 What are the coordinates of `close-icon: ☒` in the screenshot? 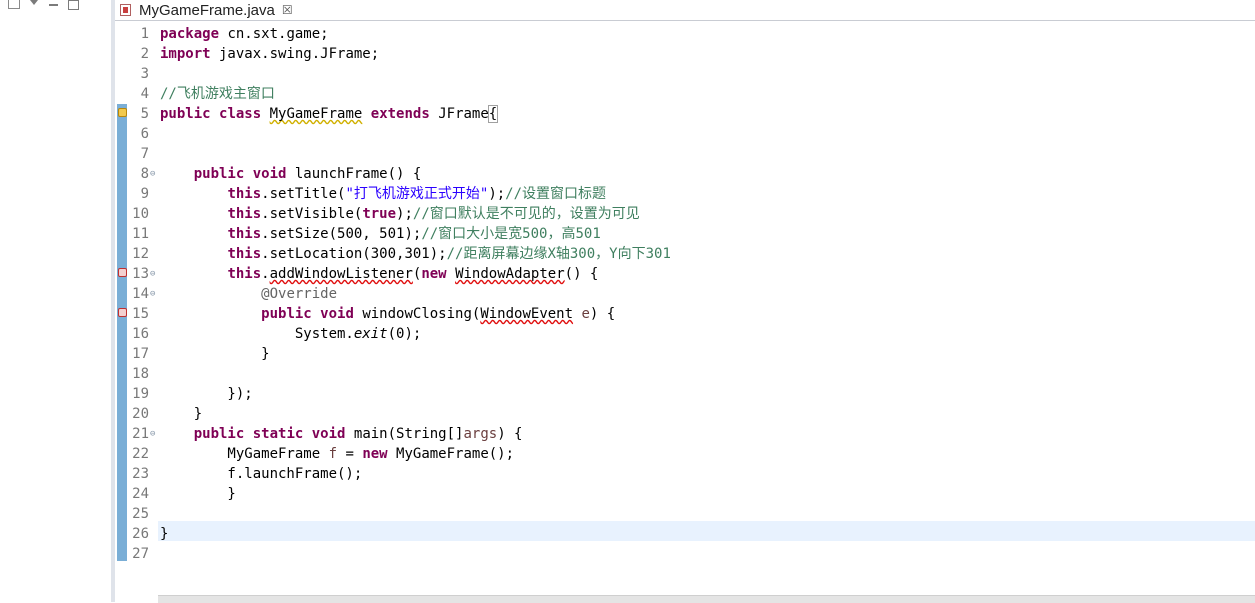 It's located at (287, 10).